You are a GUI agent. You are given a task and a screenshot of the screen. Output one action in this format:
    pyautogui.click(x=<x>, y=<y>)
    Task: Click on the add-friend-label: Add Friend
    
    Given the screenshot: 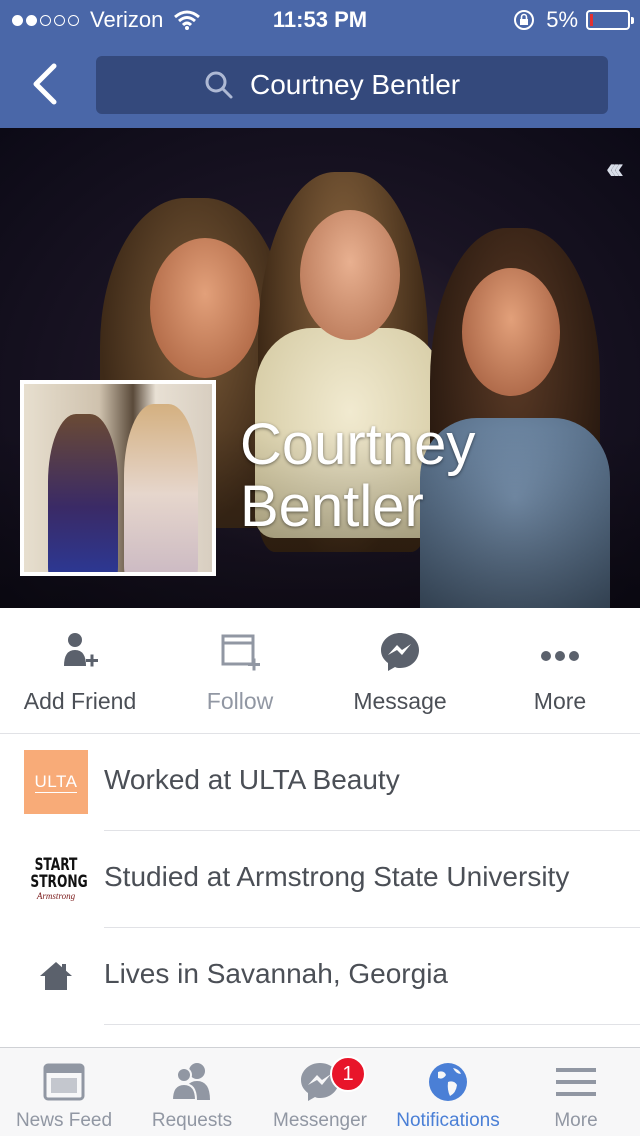 What is the action you would take?
    pyautogui.click(x=80, y=701)
    